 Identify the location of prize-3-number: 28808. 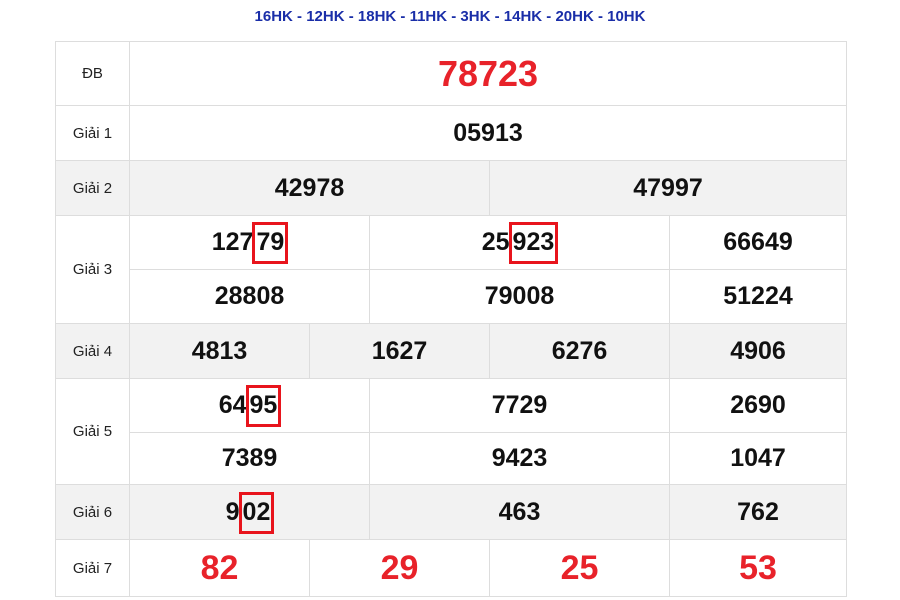
(249, 296).